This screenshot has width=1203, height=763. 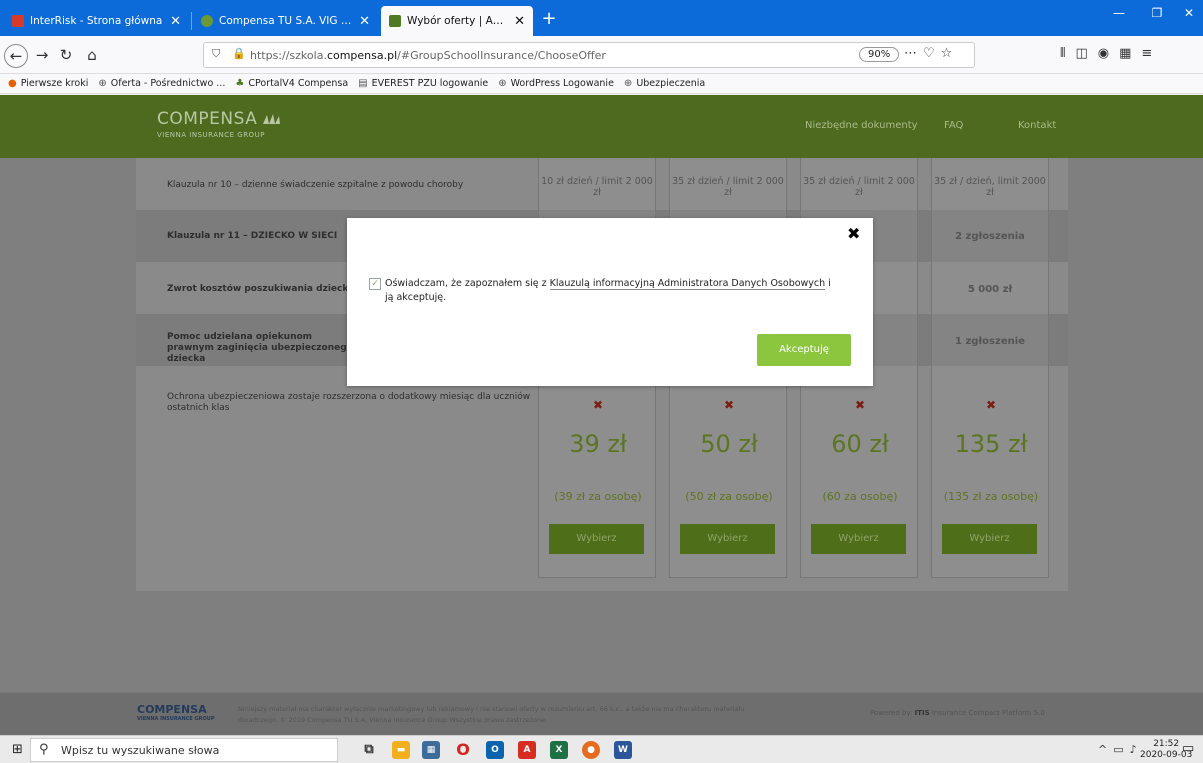 I want to click on tab-separator, so click(x=191, y=21).